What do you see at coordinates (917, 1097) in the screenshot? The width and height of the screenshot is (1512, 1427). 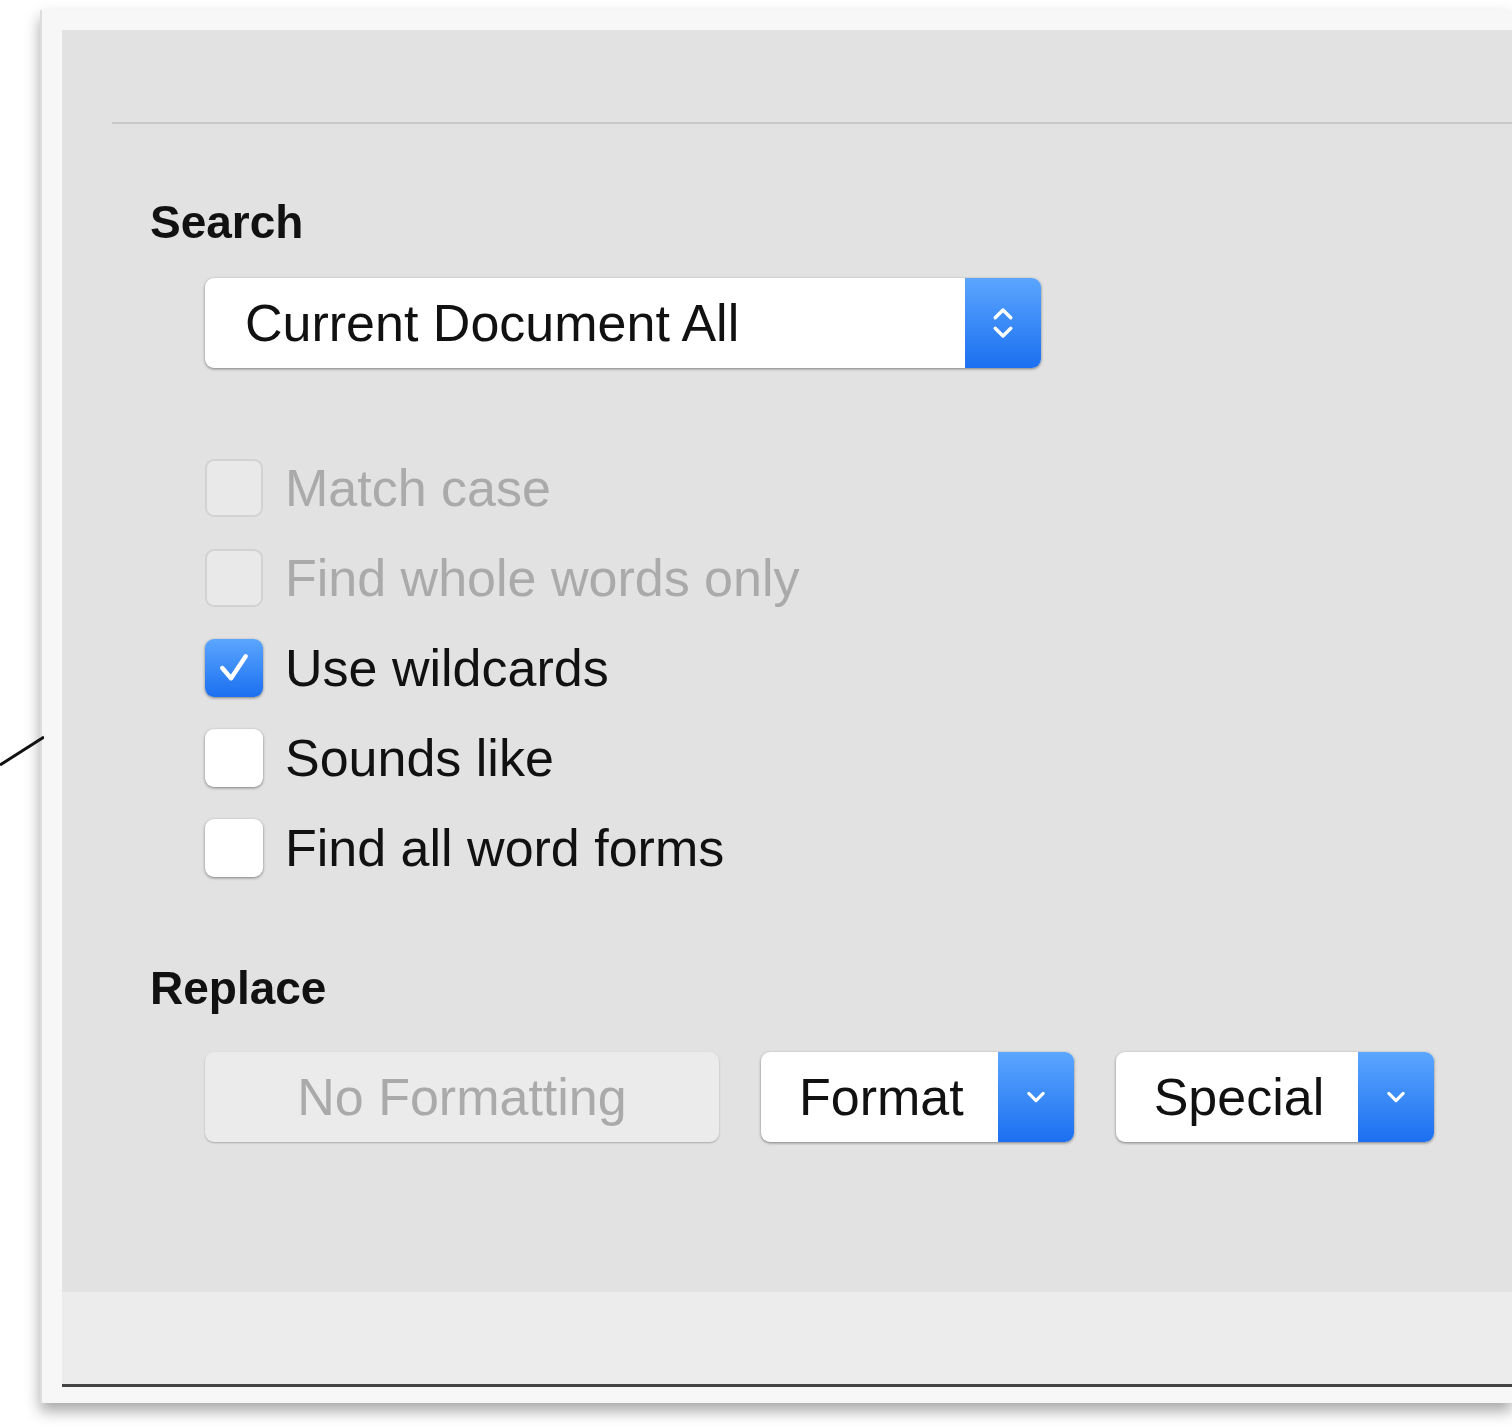 I see `menu-button: Format` at bounding box center [917, 1097].